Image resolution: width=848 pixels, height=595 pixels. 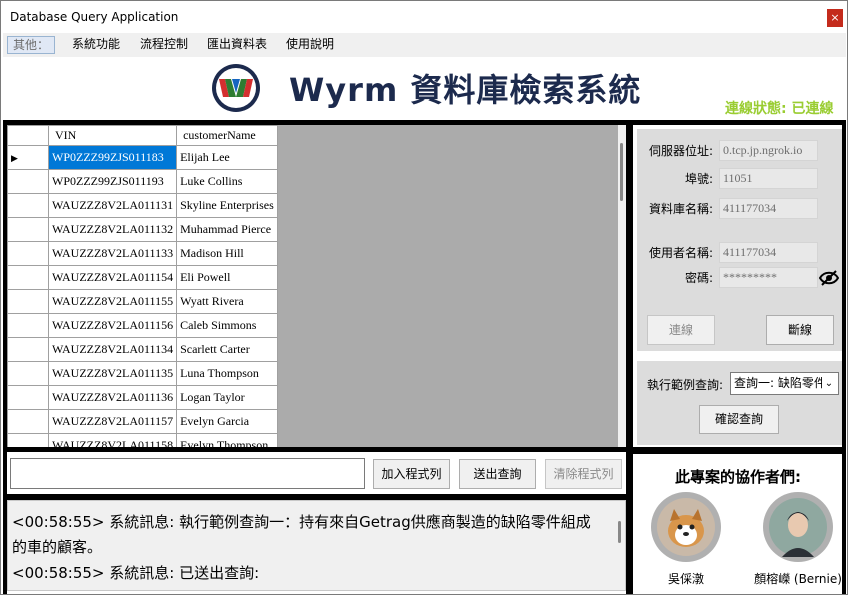 I want to click on table-row: WAUZZZ8V2LA011134 Scarlett Carter, so click(x=142, y=349).